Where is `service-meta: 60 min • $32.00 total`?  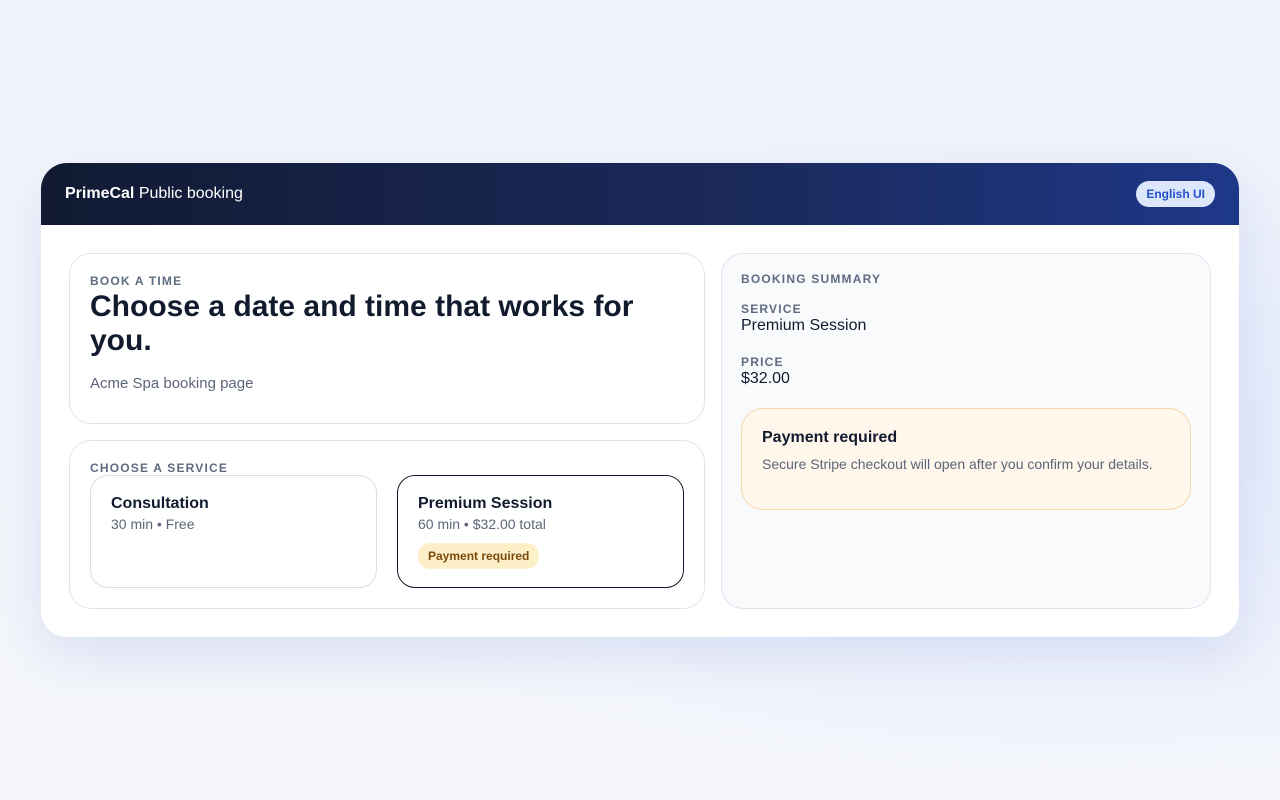
service-meta: 60 min • $32.00 total is located at coordinates (482, 524).